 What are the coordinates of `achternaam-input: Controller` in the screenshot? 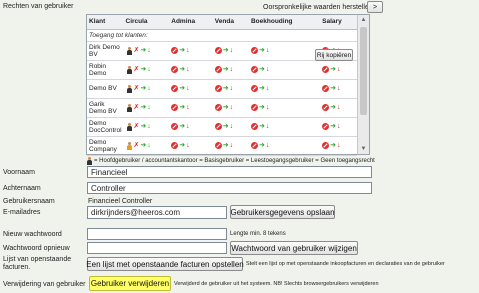 It's located at (229, 188).